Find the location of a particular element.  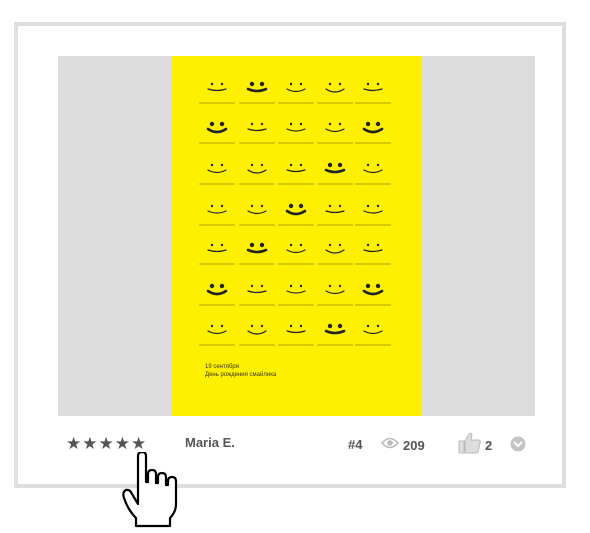

views-count: 209 is located at coordinates (414, 445).